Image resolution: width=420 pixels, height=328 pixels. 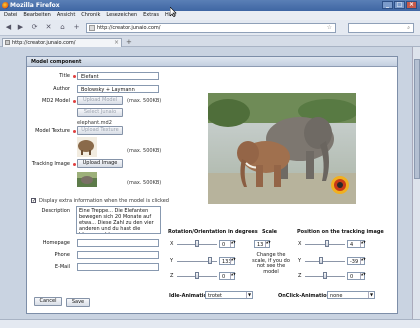 What do you see at coordinates (87, 147) in the screenshot?
I see `texture-thumbnail` at bounding box center [87, 147].